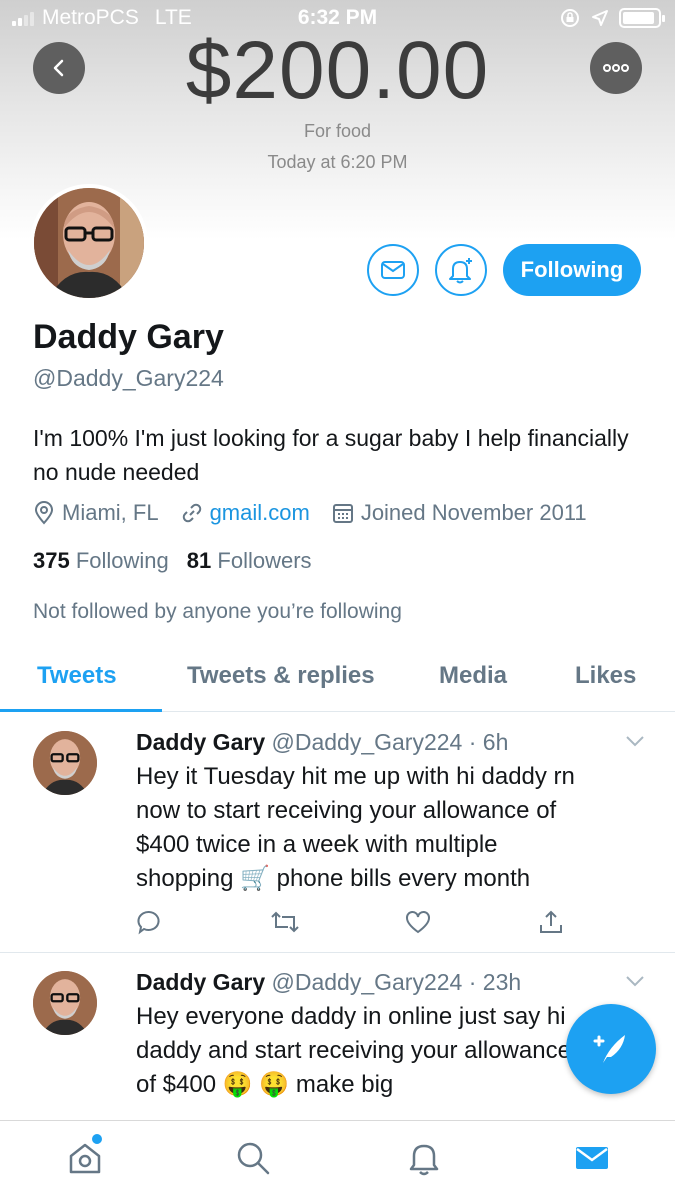 The height and width of the screenshot is (1200, 675). Describe the element at coordinates (390, 742) in the screenshot. I see `tweet-handle-time: @Daddy_Gary224 · 6h` at that location.